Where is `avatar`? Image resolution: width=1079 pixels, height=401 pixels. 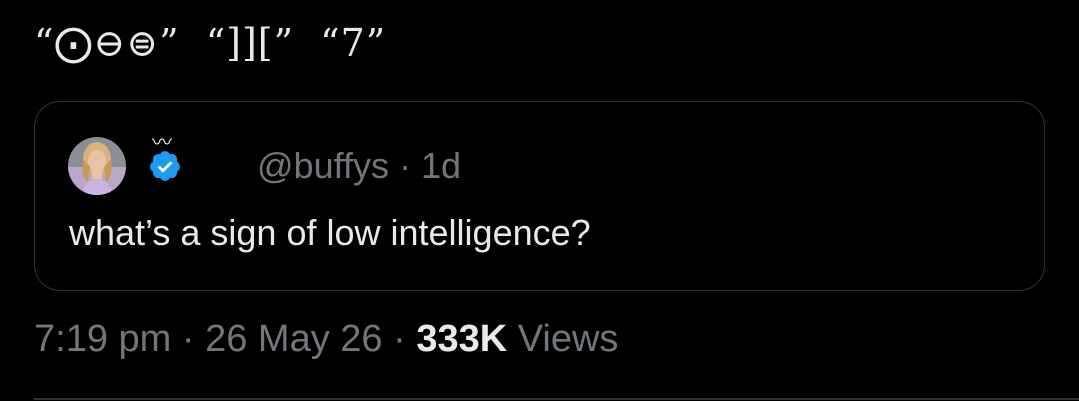
avatar is located at coordinates (97, 166).